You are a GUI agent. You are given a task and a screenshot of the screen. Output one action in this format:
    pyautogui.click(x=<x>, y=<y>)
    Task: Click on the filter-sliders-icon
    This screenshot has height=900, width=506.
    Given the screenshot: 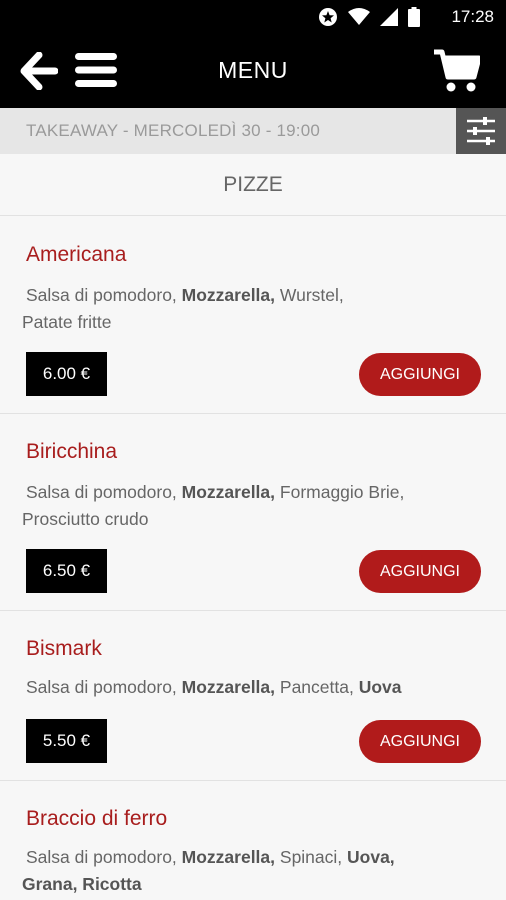 What is the action you would take?
    pyautogui.click(x=481, y=131)
    